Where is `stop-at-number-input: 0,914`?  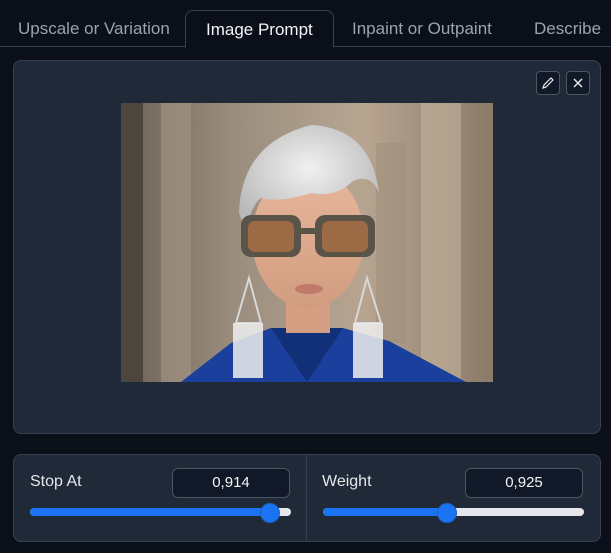 stop-at-number-input: 0,914 is located at coordinates (231, 483).